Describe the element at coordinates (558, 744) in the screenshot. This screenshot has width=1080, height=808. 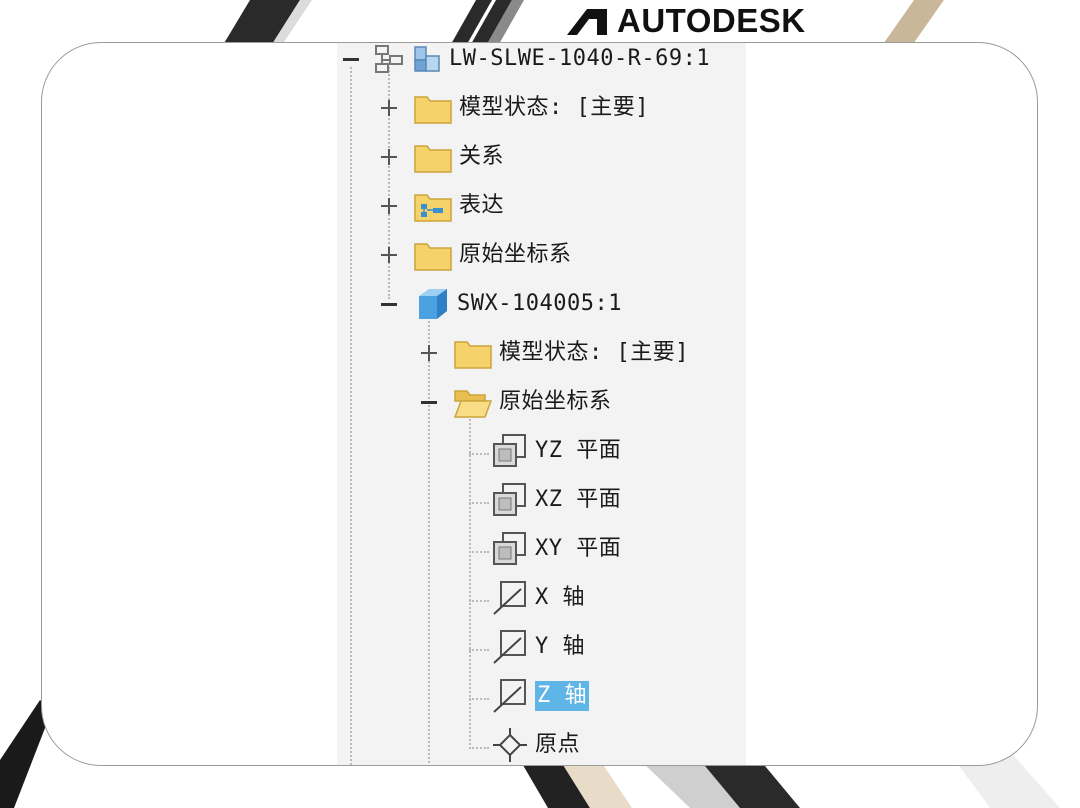
I see `tree-node-label: 原点` at that location.